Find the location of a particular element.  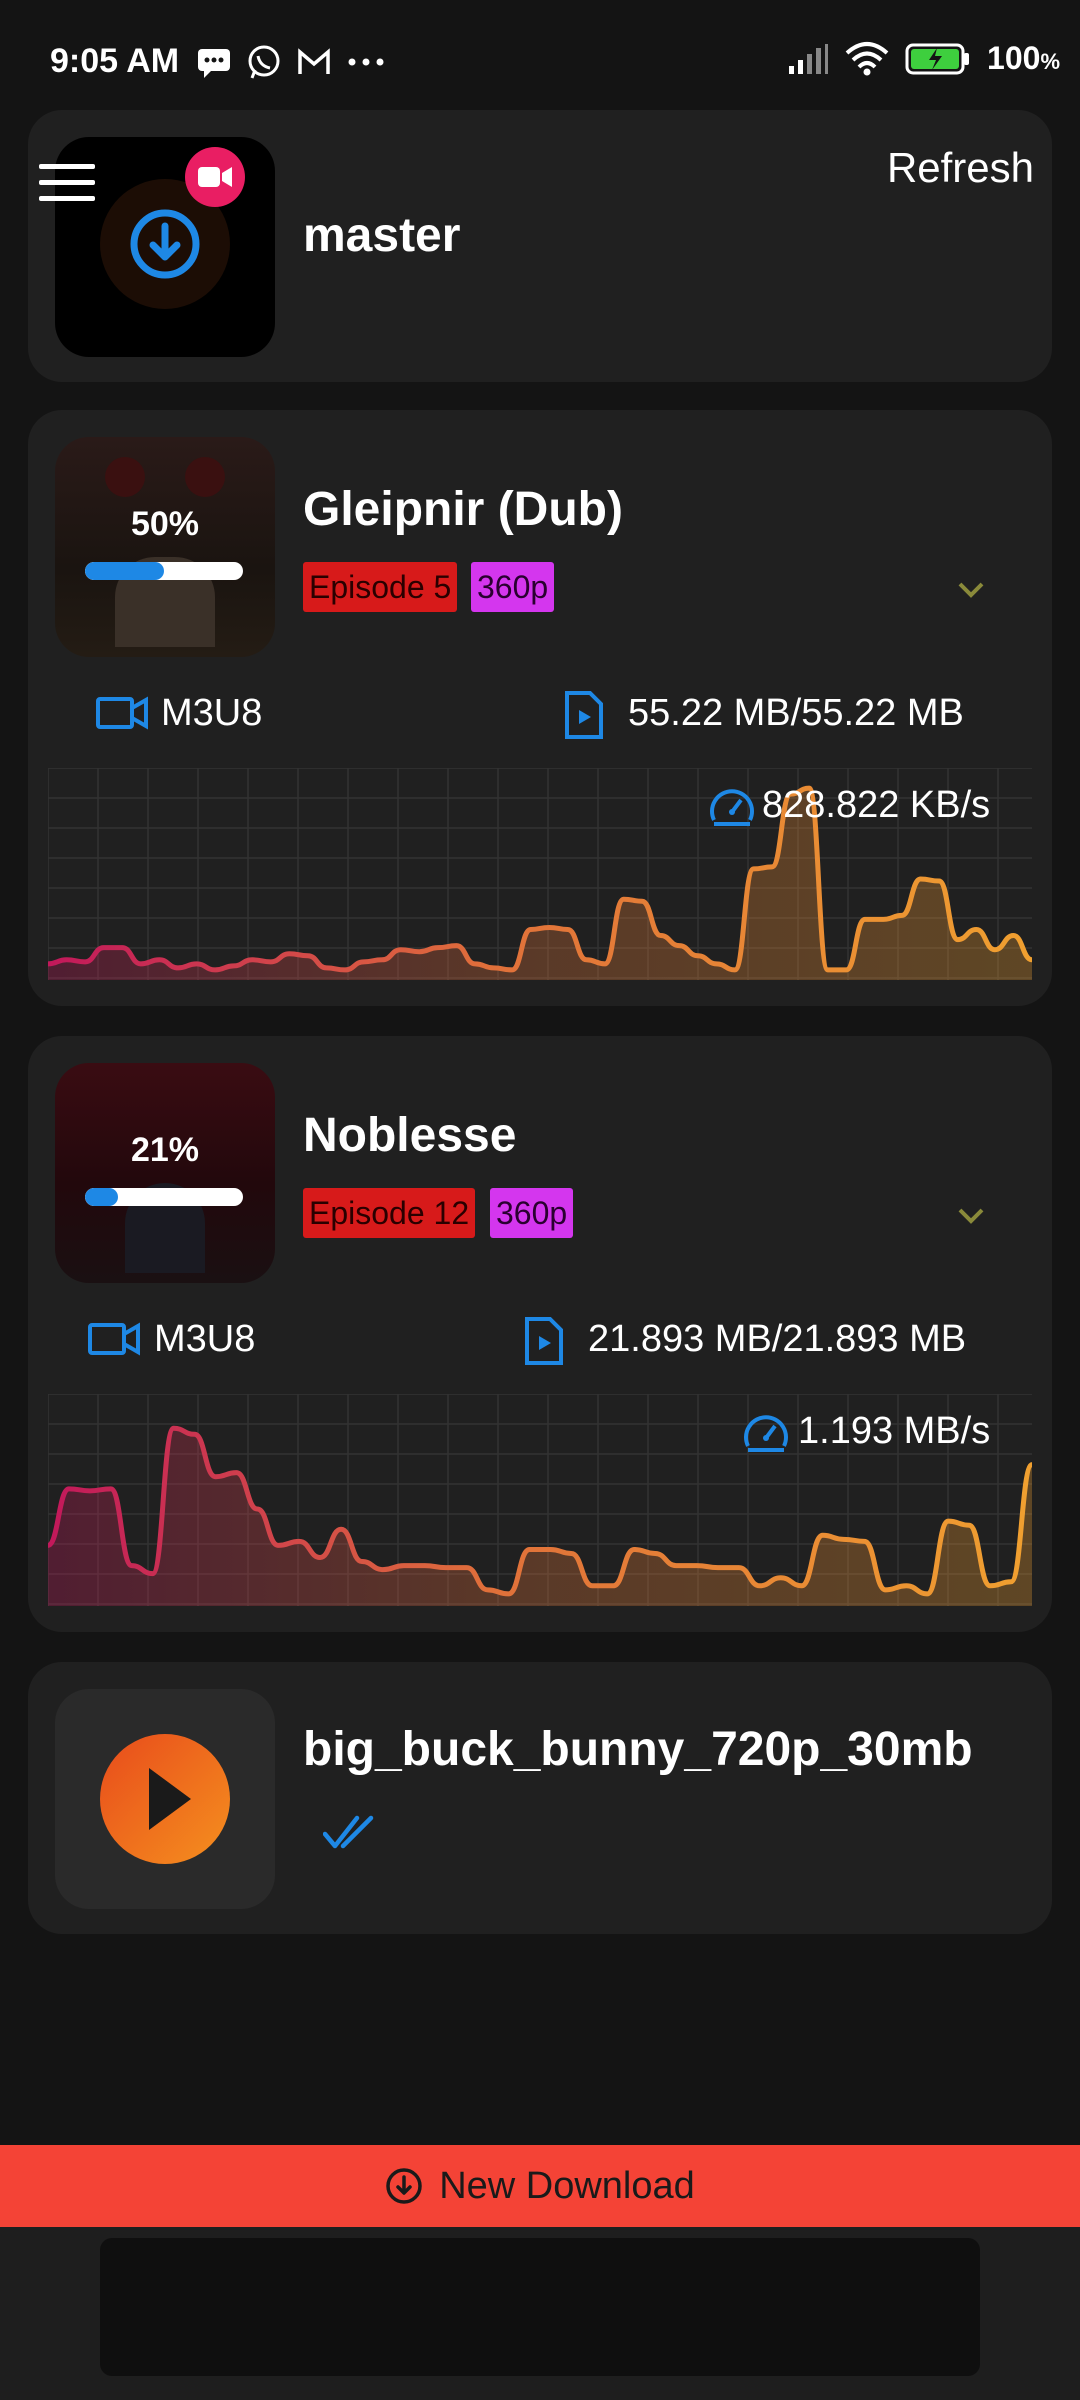

page-title: master is located at coordinates (382, 235).